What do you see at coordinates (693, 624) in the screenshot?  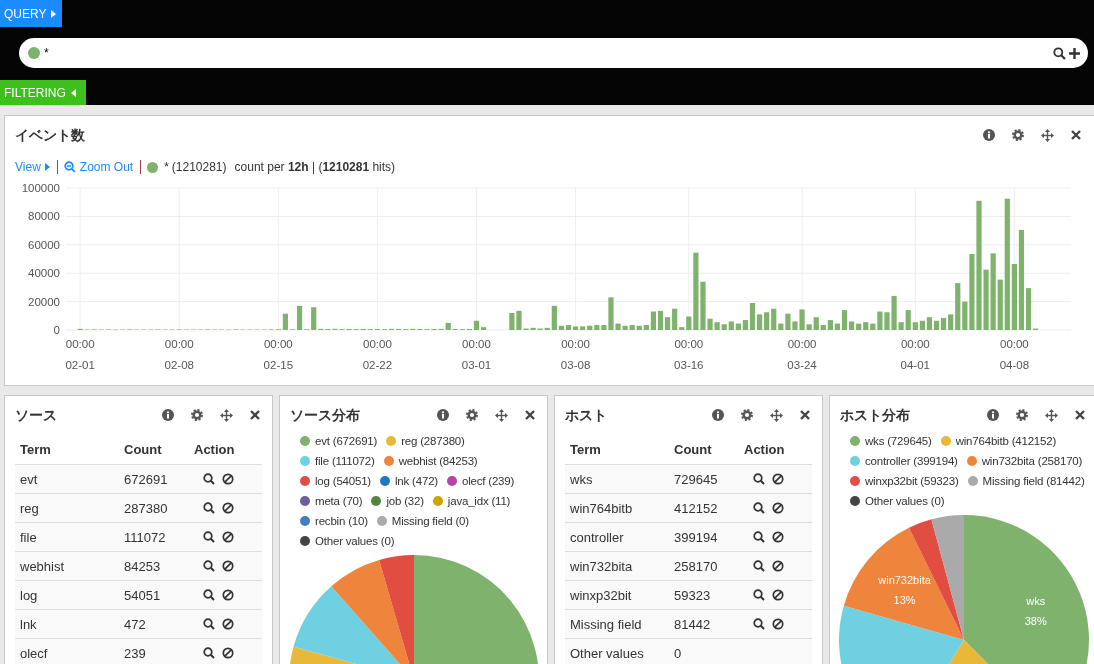 I see `count-cell-text: 81442` at bounding box center [693, 624].